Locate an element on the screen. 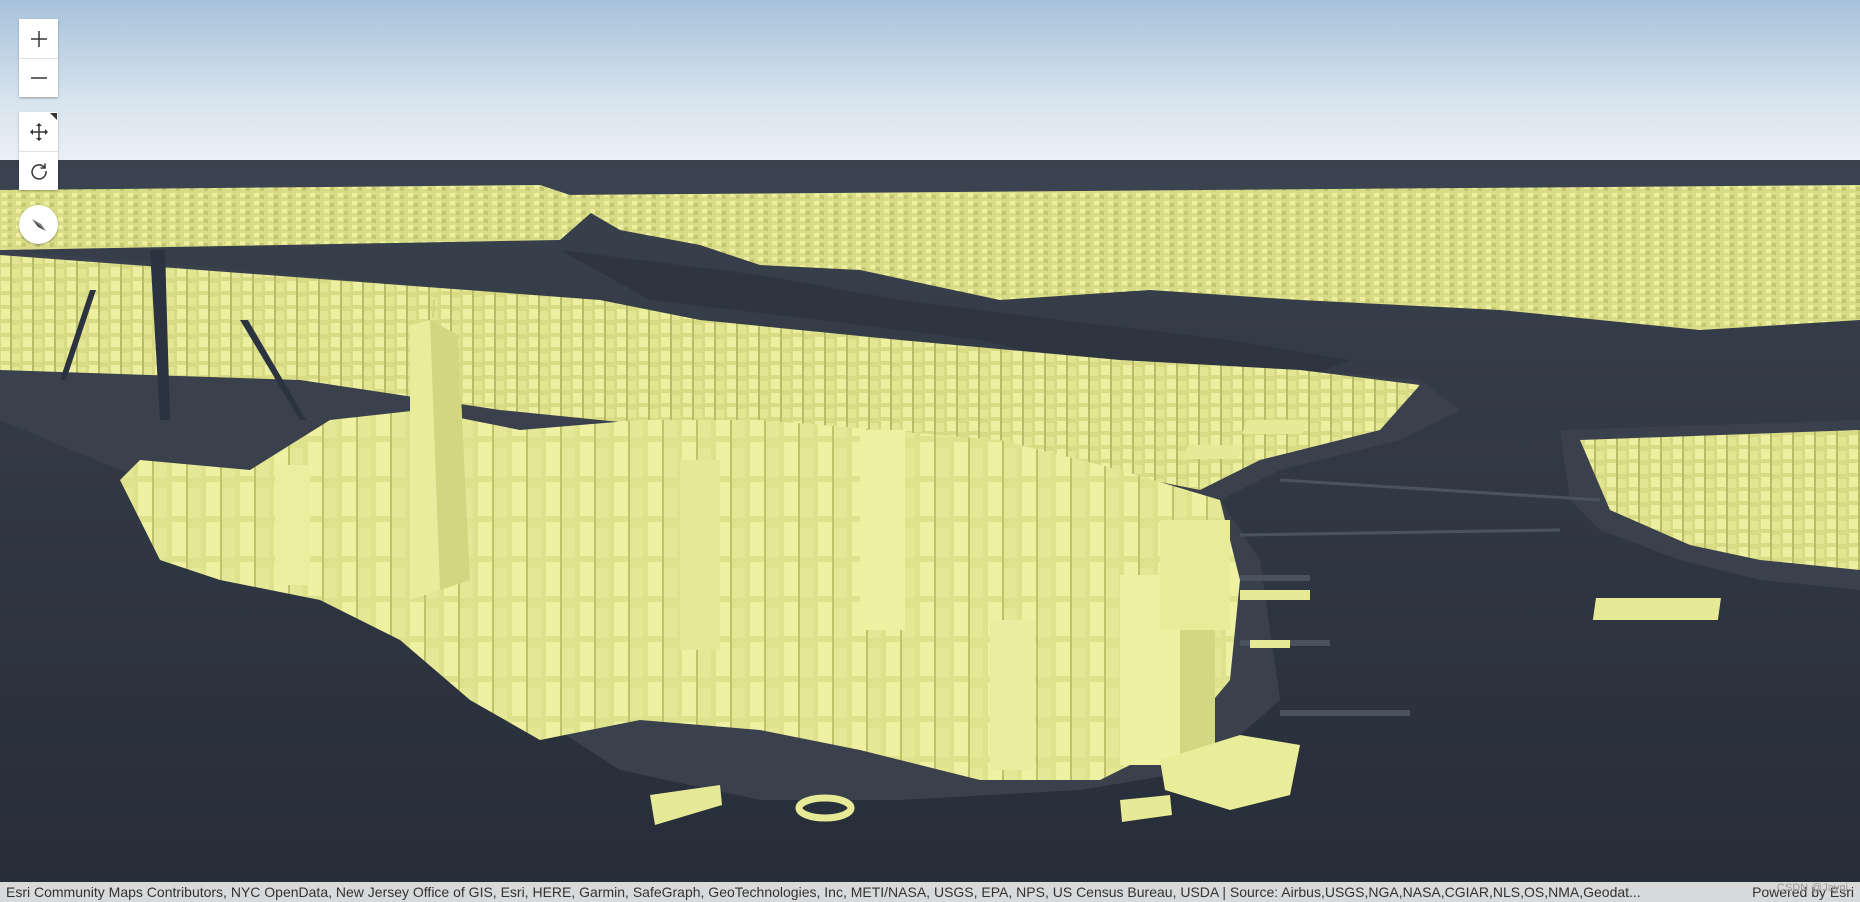 The height and width of the screenshot is (902, 1860). brooklyn-pier-building is located at coordinates (1656, 609).